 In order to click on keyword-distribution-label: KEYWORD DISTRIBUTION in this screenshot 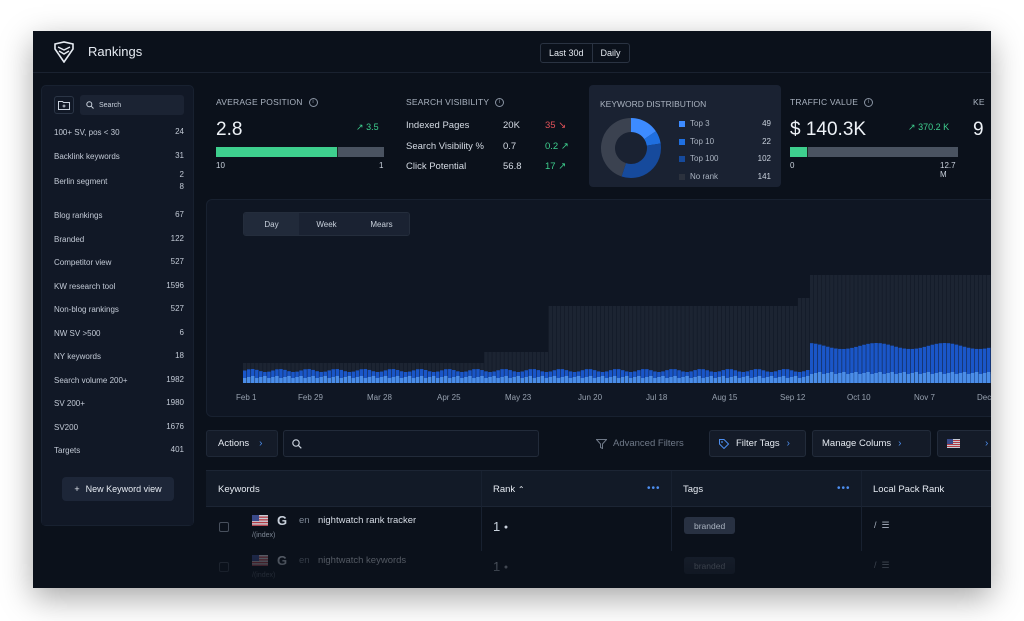, I will do `click(653, 104)`.